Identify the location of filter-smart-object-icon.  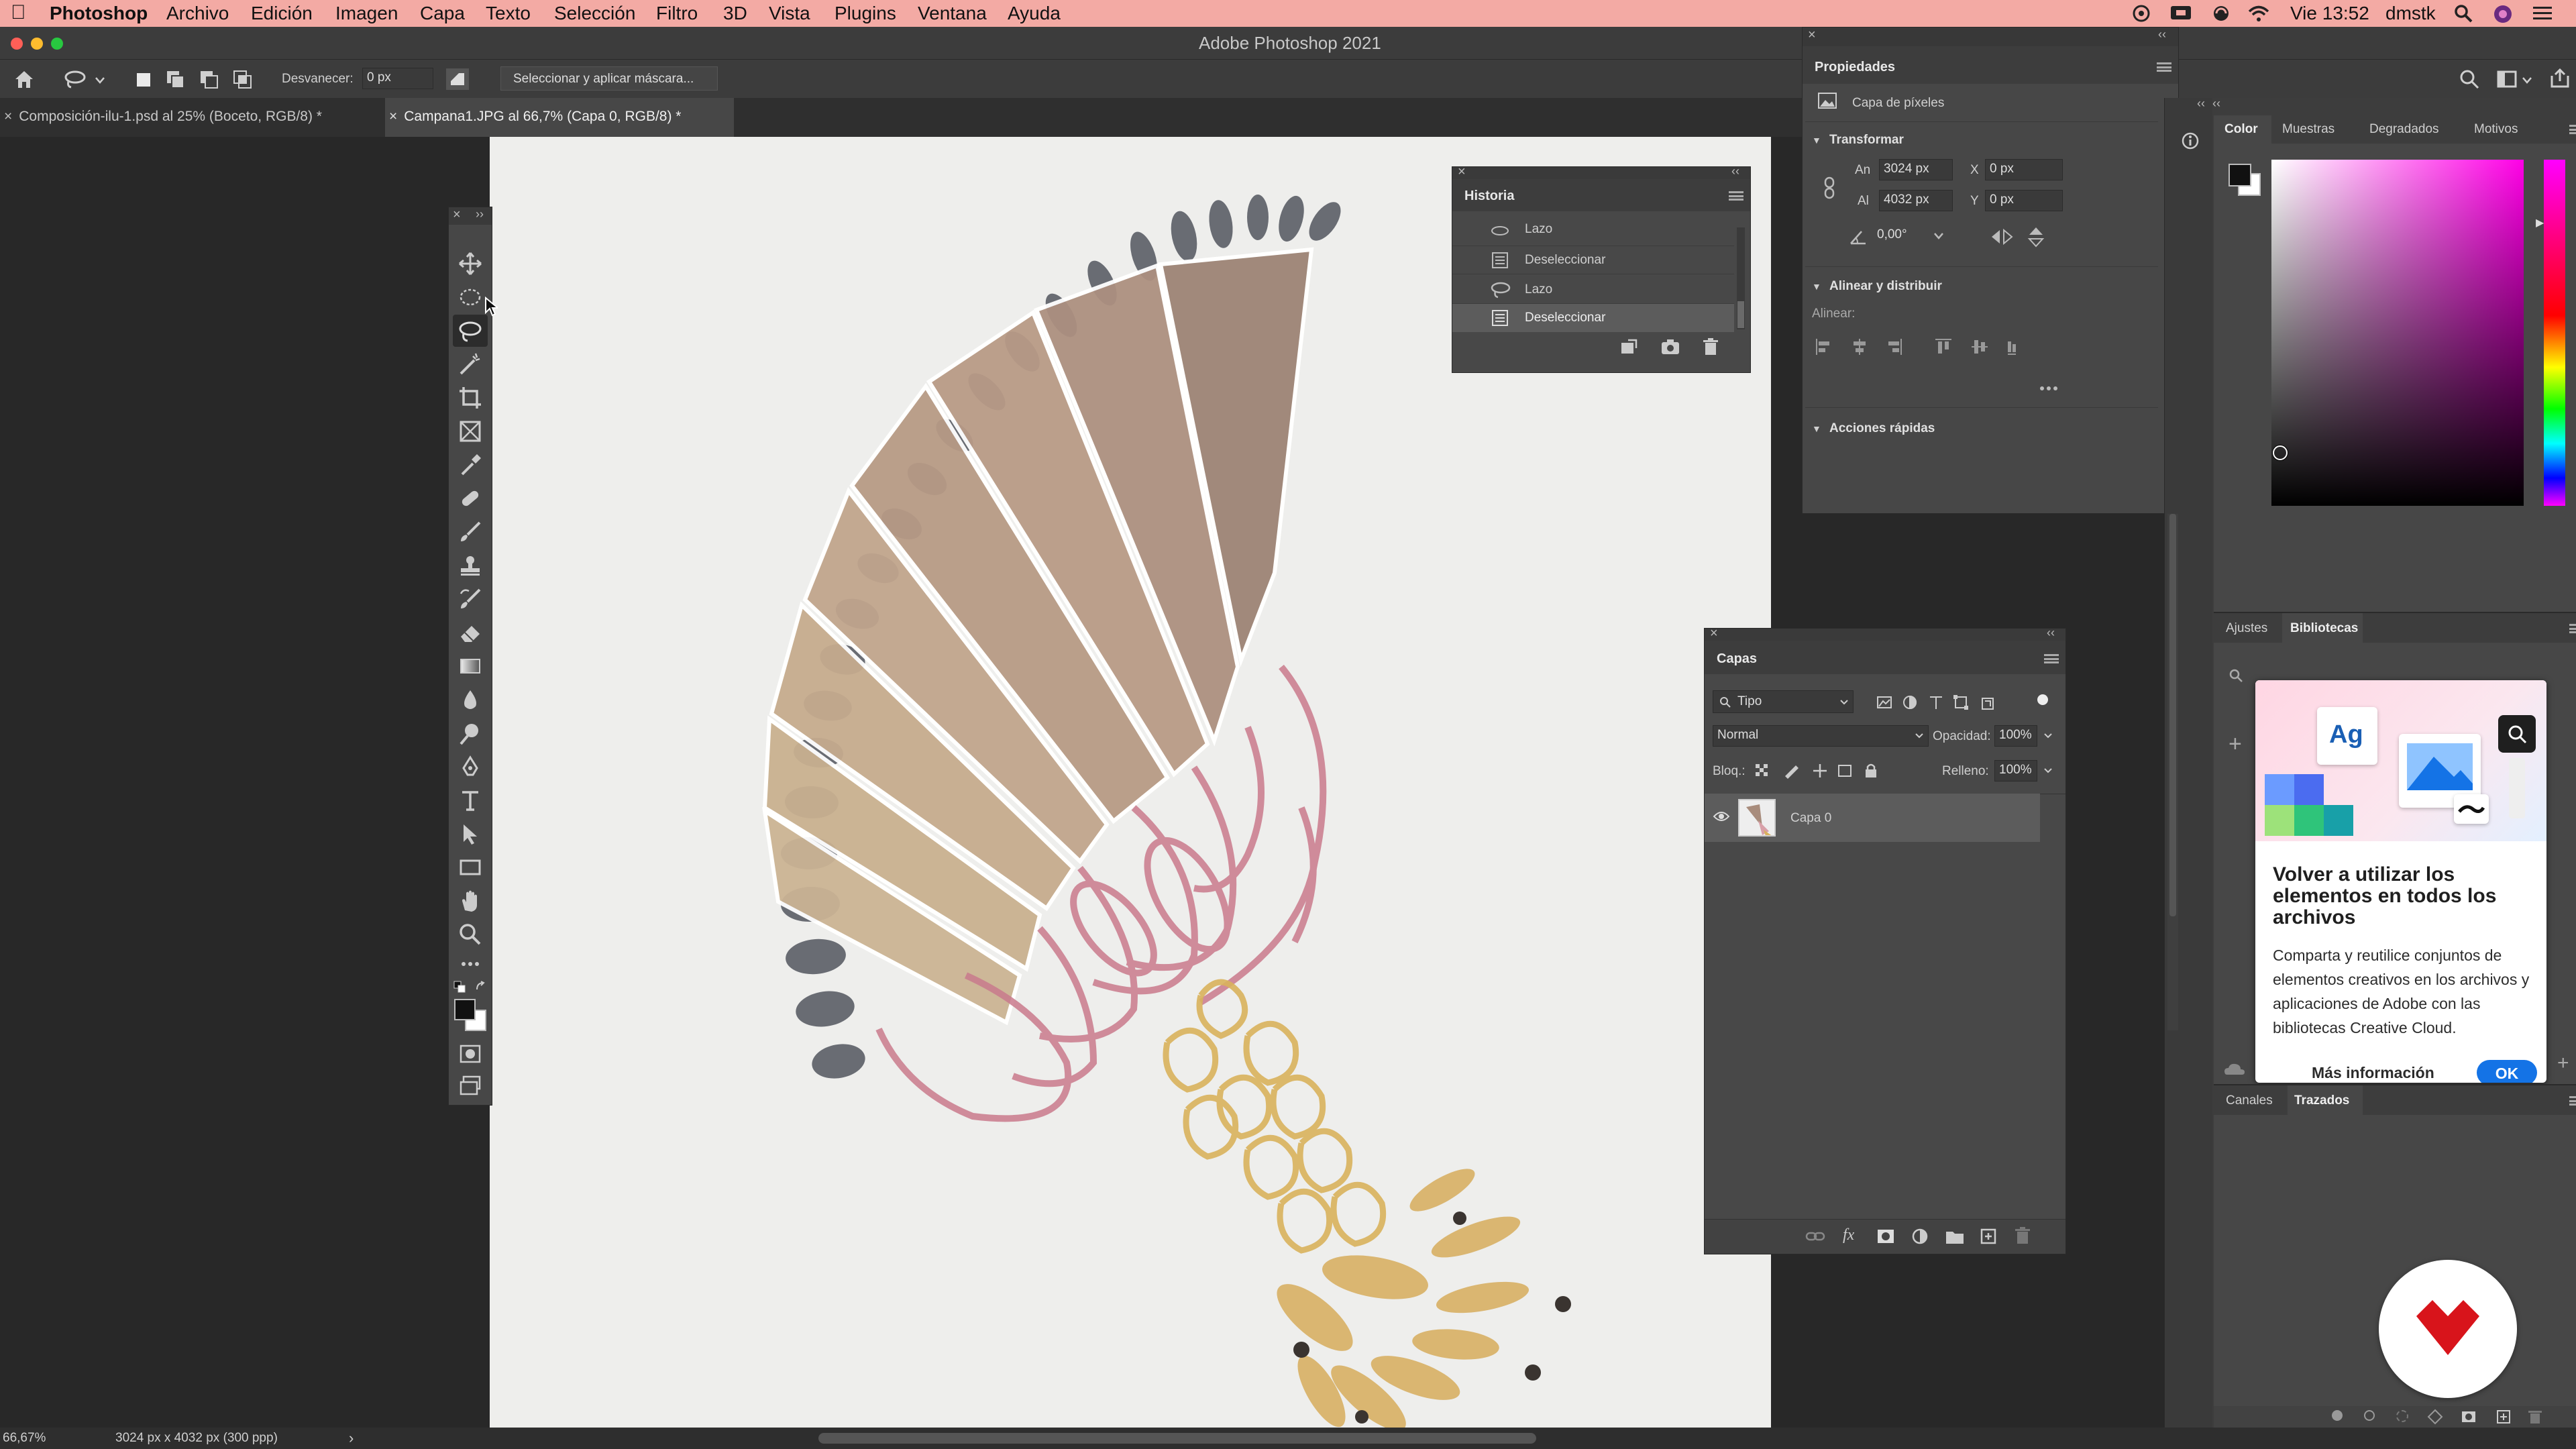
(1988, 704).